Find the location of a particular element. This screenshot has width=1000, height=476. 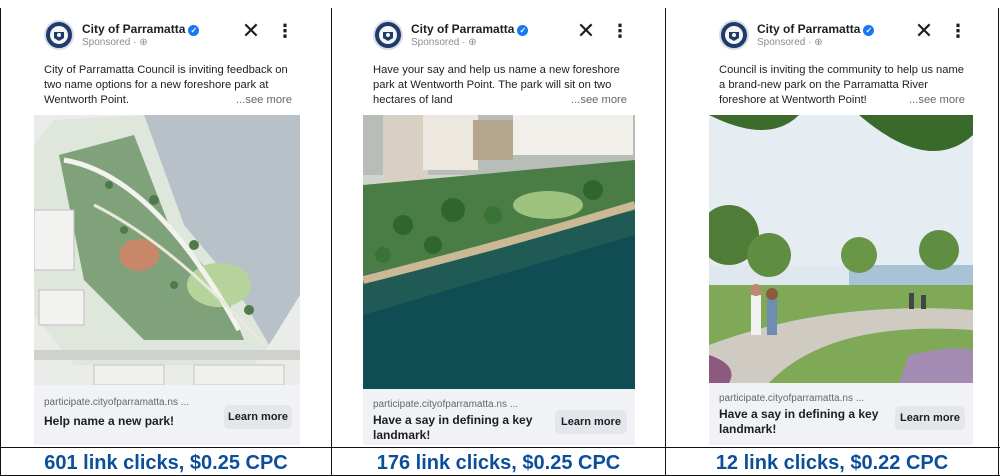

ad-3-stat: 12 link clicks, $0.22 CPC is located at coordinates (832, 463).